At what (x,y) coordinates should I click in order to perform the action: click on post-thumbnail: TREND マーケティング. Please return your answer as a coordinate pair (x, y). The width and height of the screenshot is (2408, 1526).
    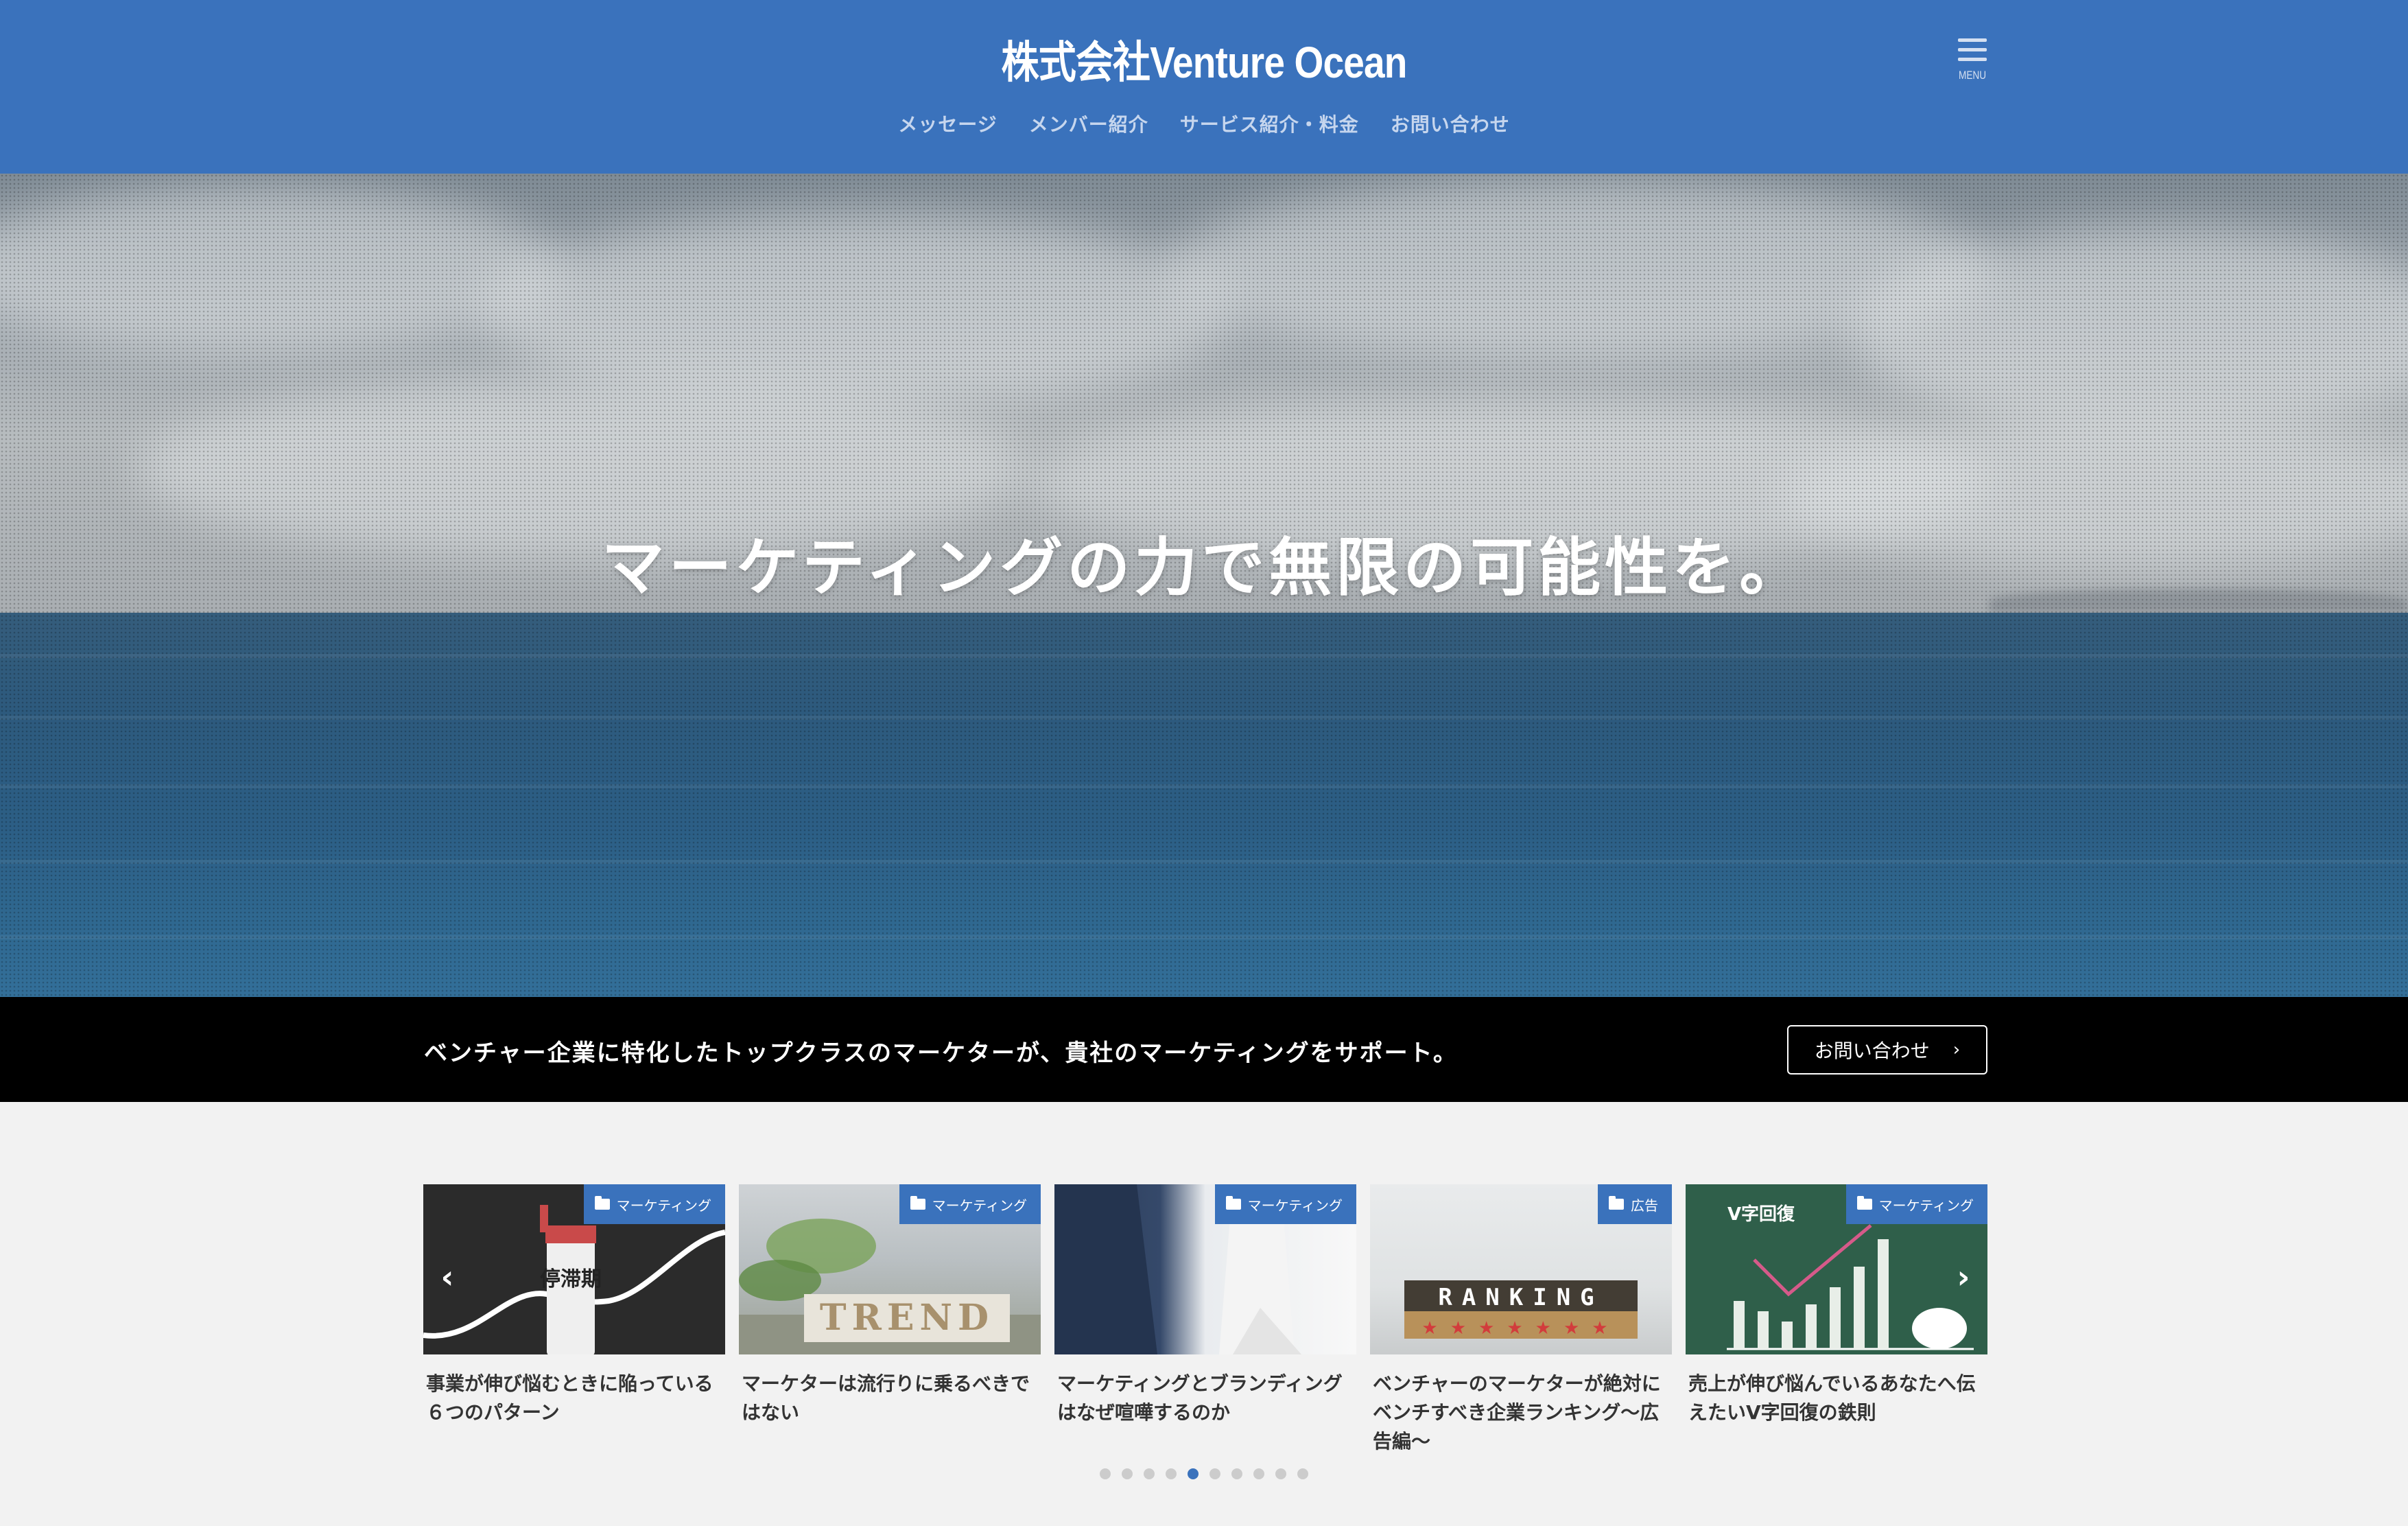
    Looking at the image, I should click on (890, 1269).